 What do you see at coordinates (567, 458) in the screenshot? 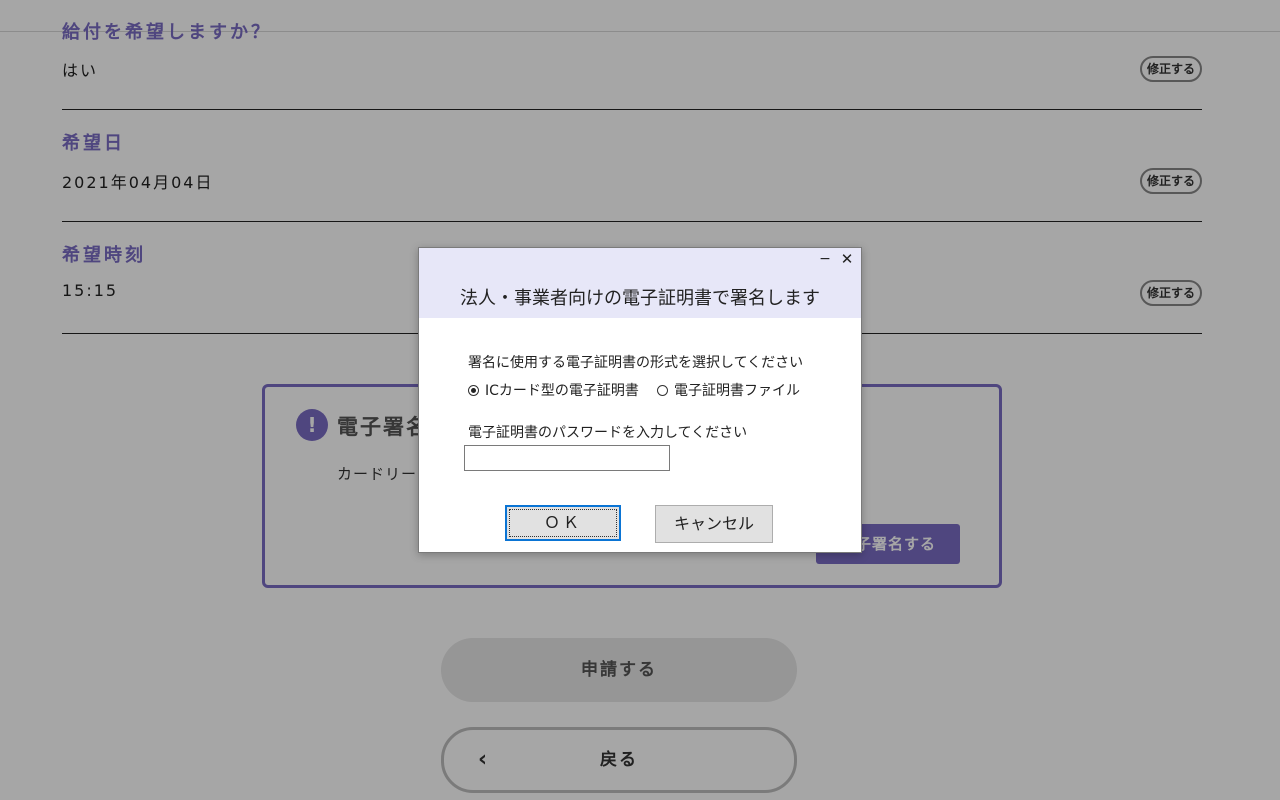
I see `password-input` at bounding box center [567, 458].